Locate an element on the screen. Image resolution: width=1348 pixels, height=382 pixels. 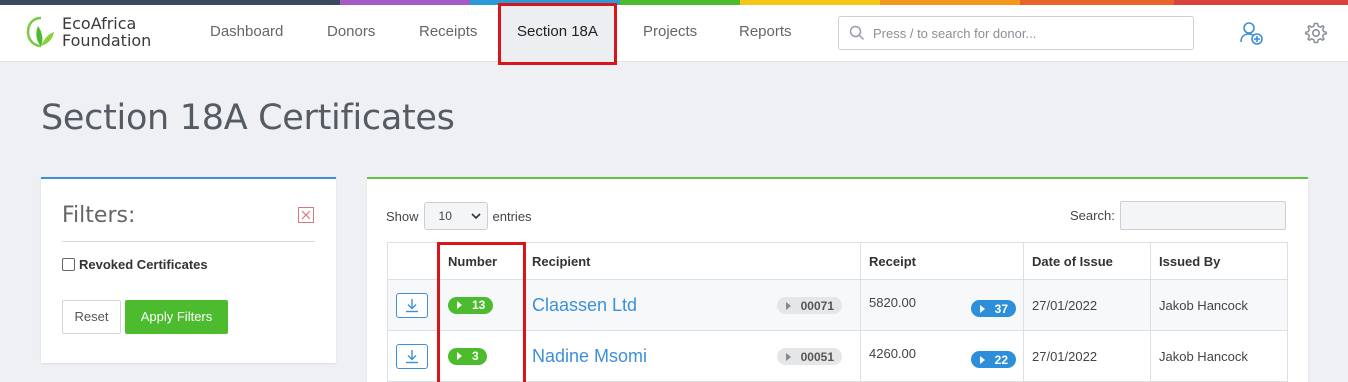
certificate-number: 13 is located at coordinates (479, 305).